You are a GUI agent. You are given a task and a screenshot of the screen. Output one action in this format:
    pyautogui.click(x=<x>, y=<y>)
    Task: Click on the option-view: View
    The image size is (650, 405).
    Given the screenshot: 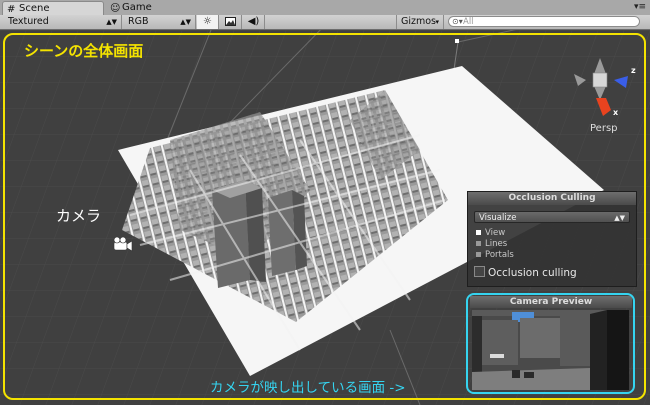 What is the action you would take?
    pyautogui.click(x=490, y=233)
    